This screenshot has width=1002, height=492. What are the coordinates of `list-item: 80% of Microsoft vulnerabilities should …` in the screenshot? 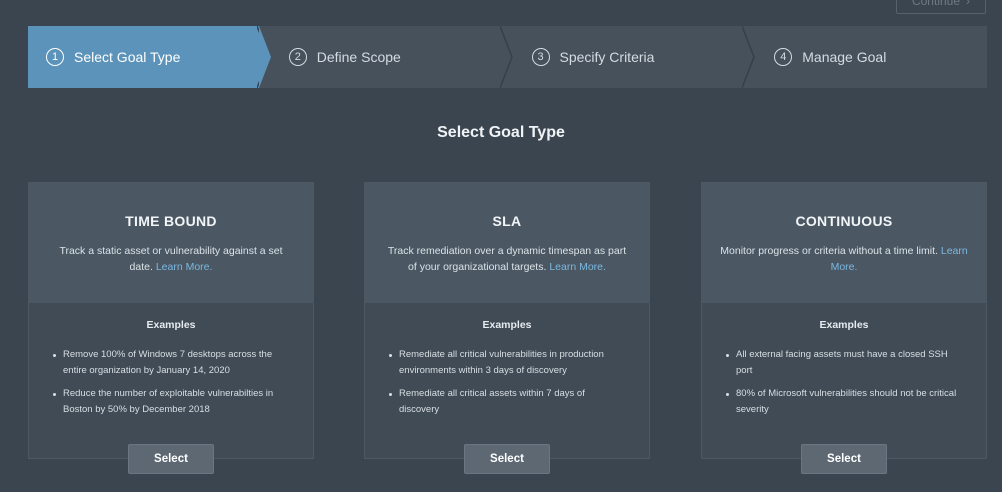 It's located at (844, 402).